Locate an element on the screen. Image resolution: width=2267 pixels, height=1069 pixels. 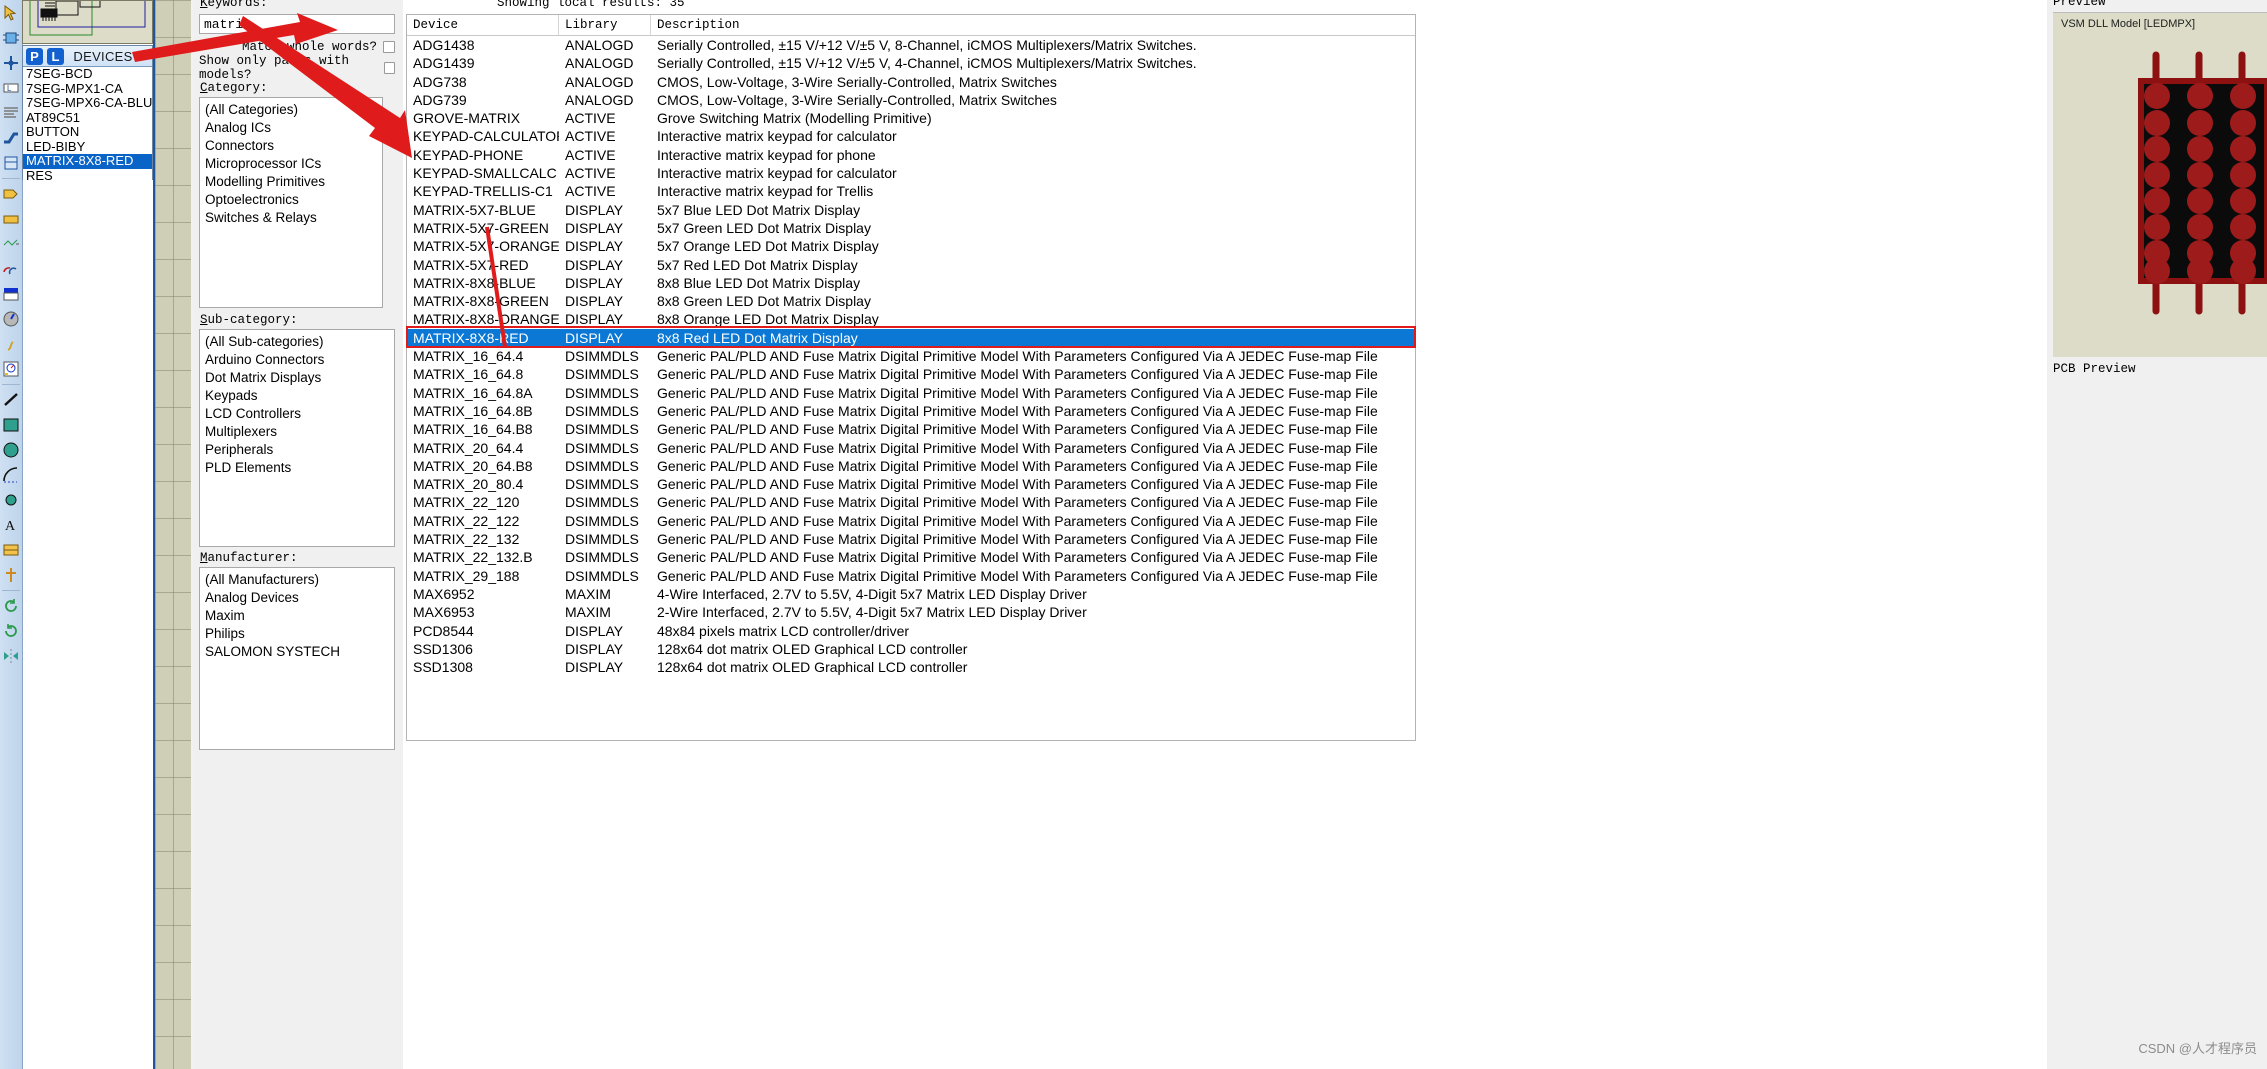
category-option: Microprocessor ICs is located at coordinates (291, 164).